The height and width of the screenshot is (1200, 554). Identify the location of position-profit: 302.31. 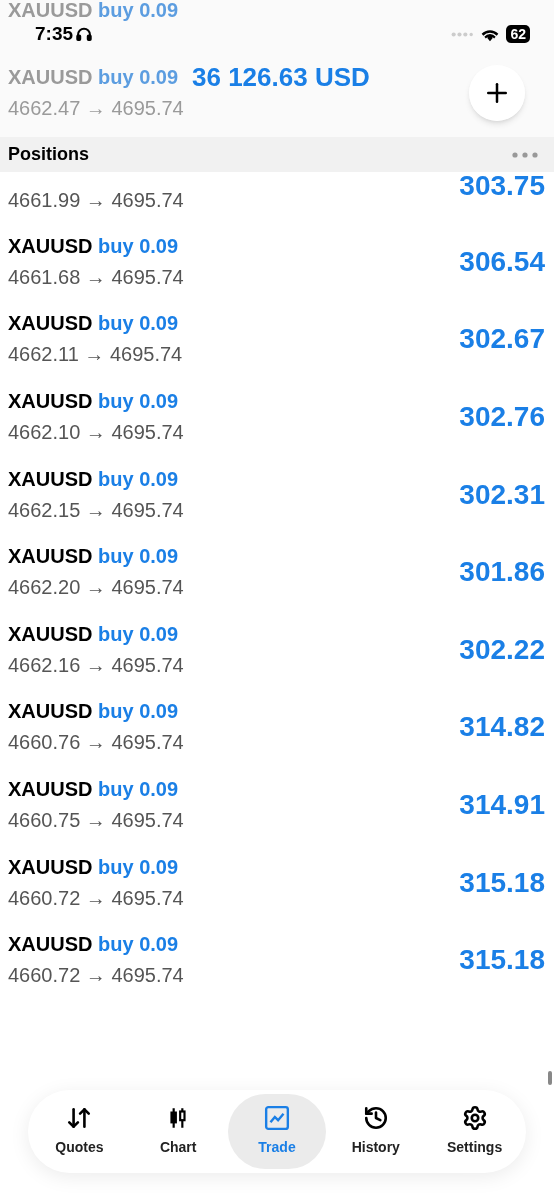
(502, 494).